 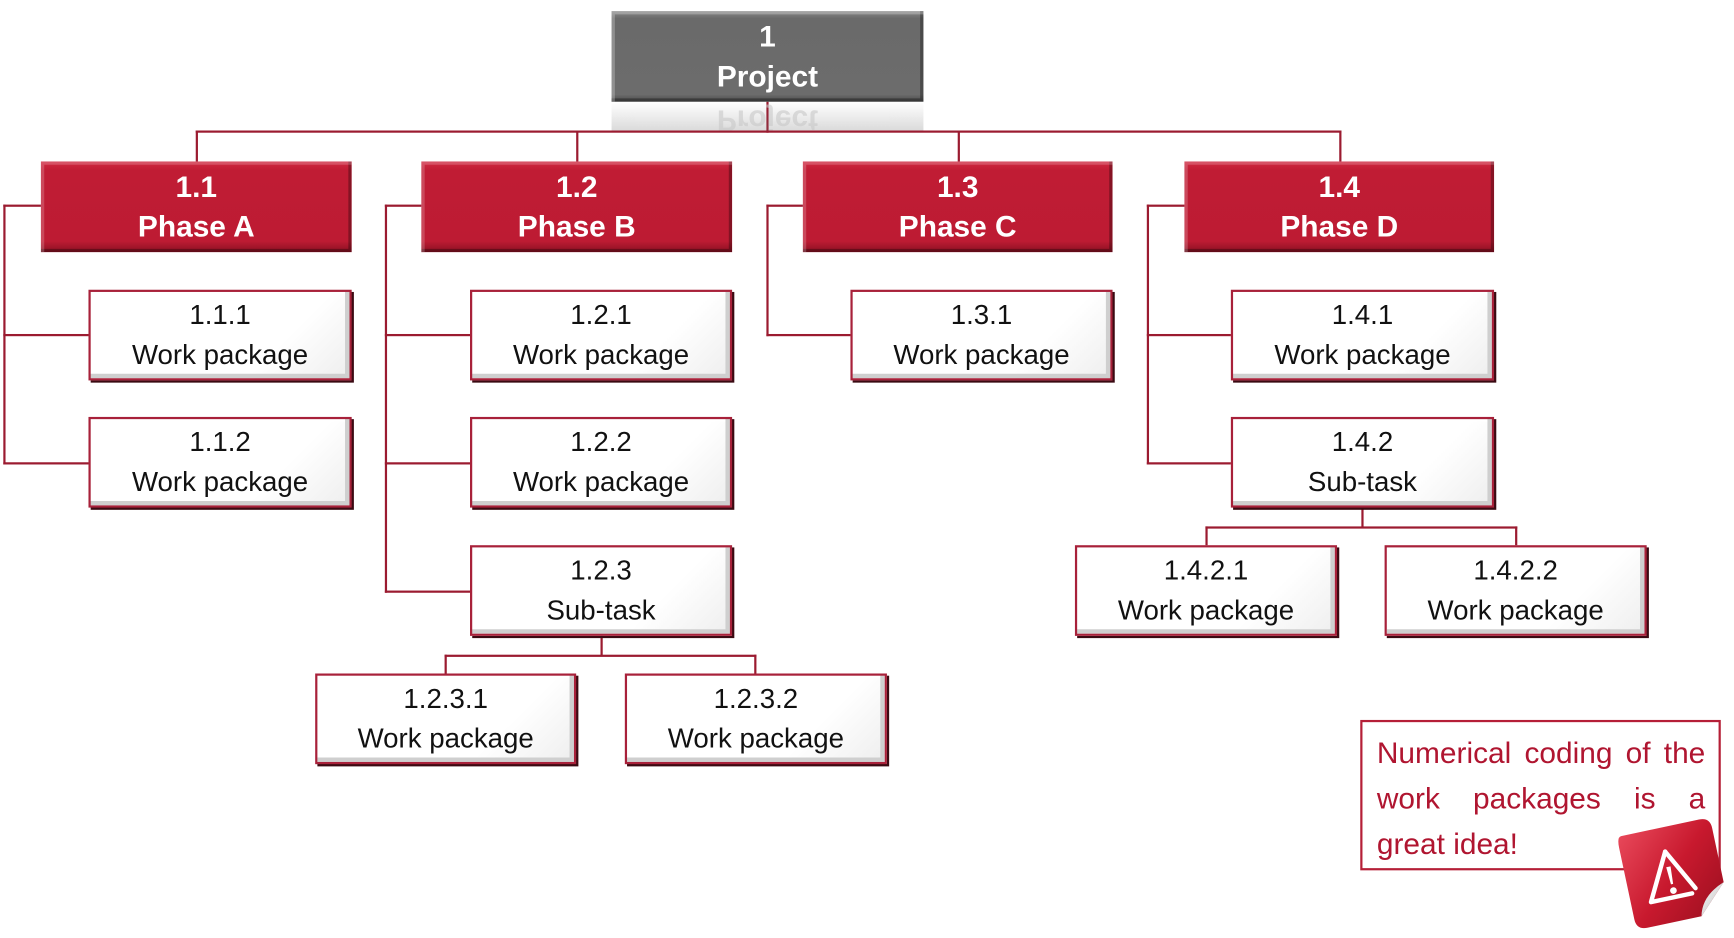 What do you see at coordinates (1206, 571) in the screenshot?
I see `node-code: 1.4.2.1` at bounding box center [1206, 571].